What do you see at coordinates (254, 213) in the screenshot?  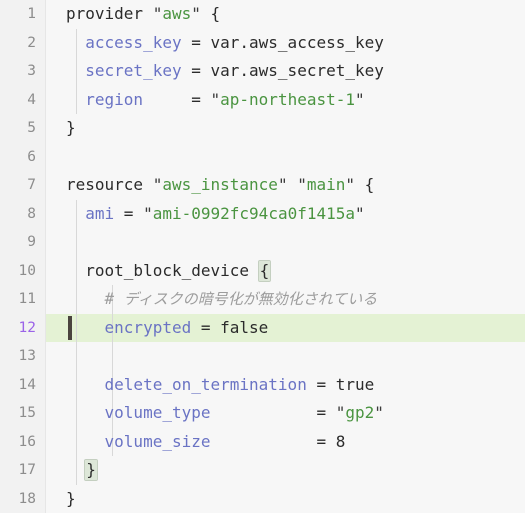 I see `code-token-str: ami-0992fc94ca0f1415a` at bounding box center [254, 213].